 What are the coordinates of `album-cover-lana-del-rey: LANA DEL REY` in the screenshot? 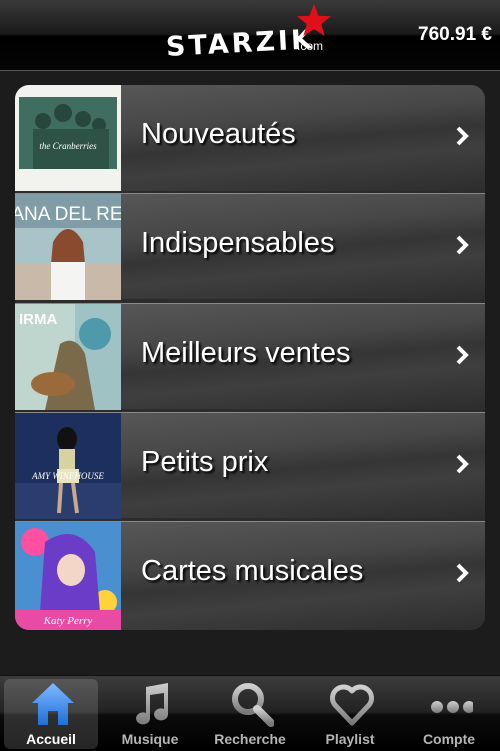 It's located at (68, 247).